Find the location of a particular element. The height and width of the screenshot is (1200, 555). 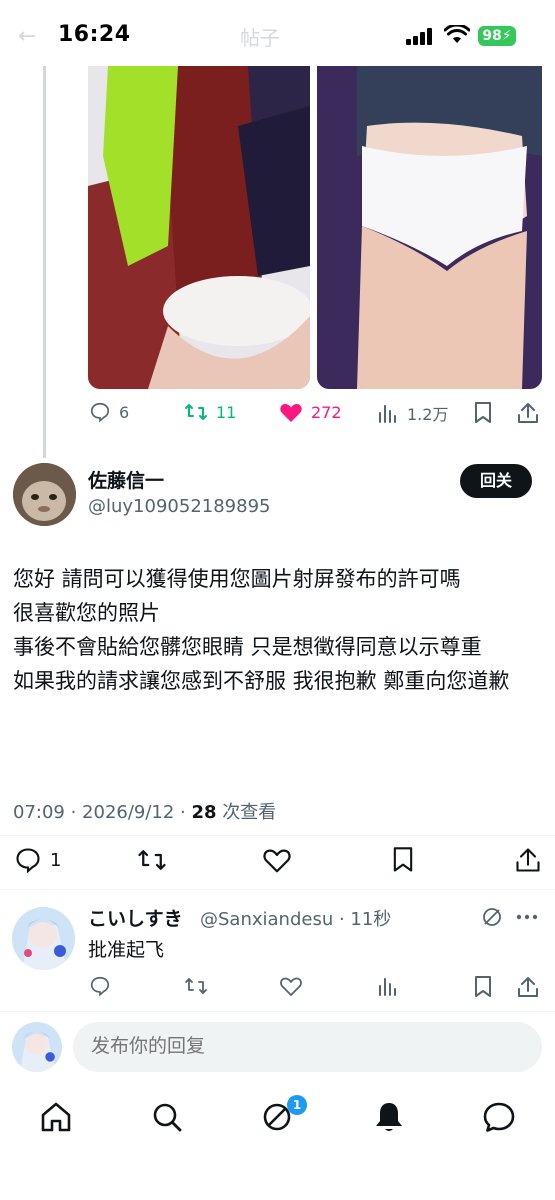

reply-action is located at coordinates (100, 986).